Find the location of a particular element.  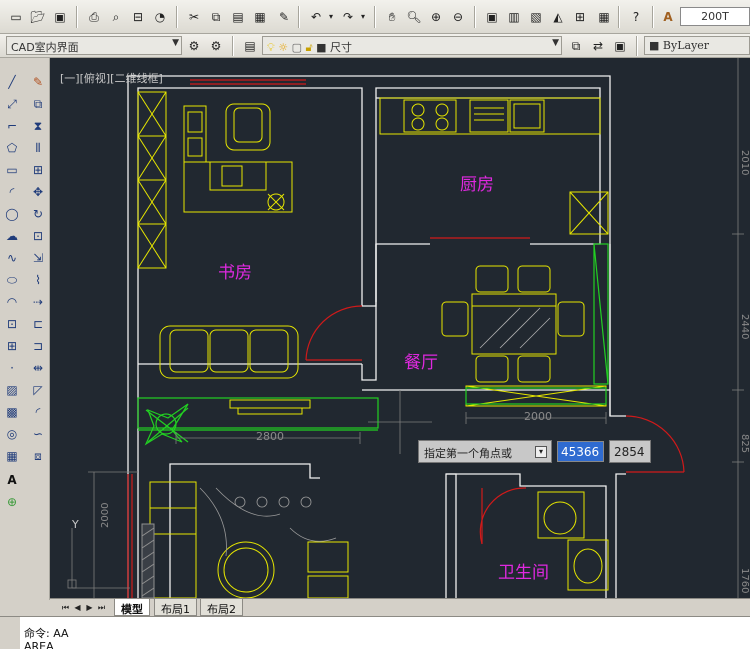

left-dock-empty is located at coordinates (25, 556).